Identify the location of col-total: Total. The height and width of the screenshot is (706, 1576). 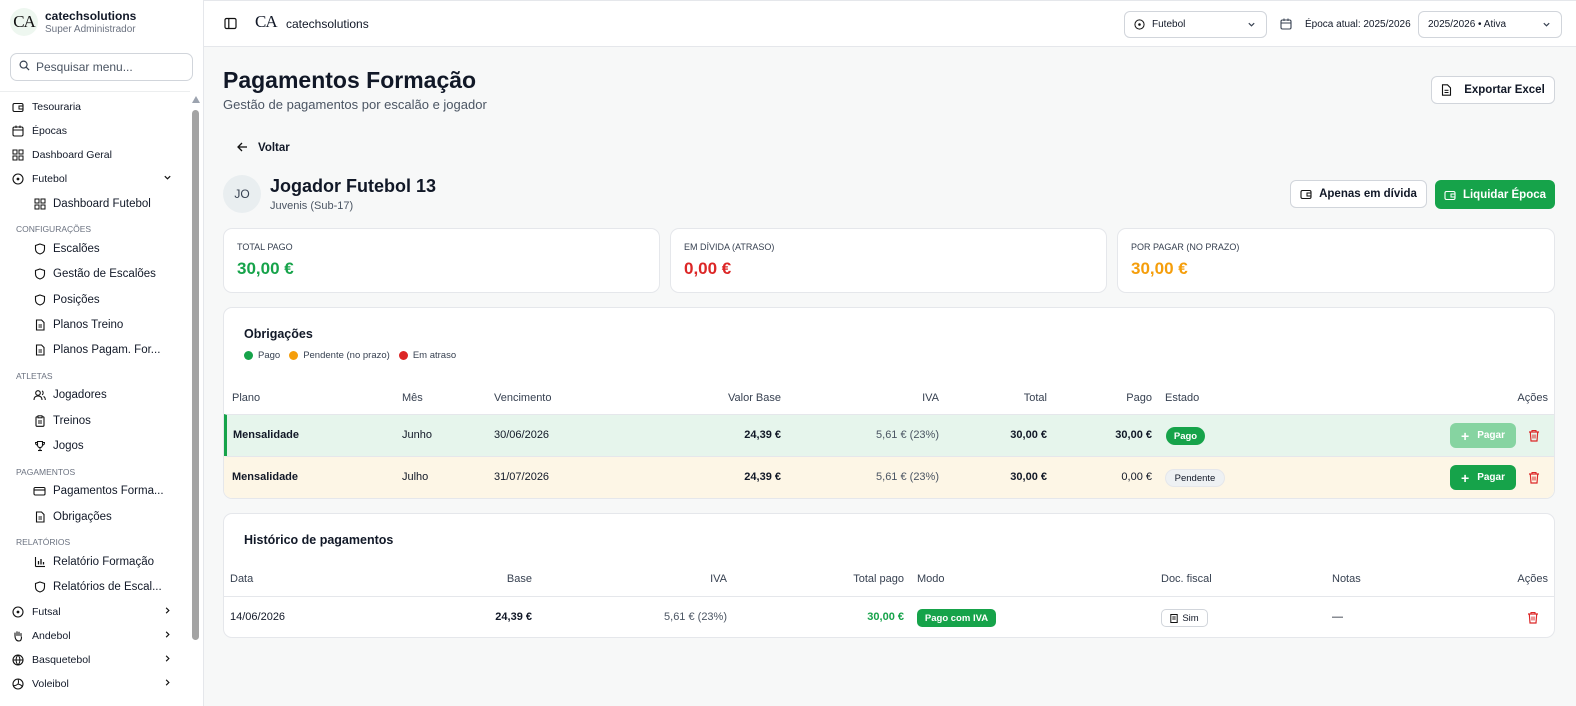
(1035, 398).